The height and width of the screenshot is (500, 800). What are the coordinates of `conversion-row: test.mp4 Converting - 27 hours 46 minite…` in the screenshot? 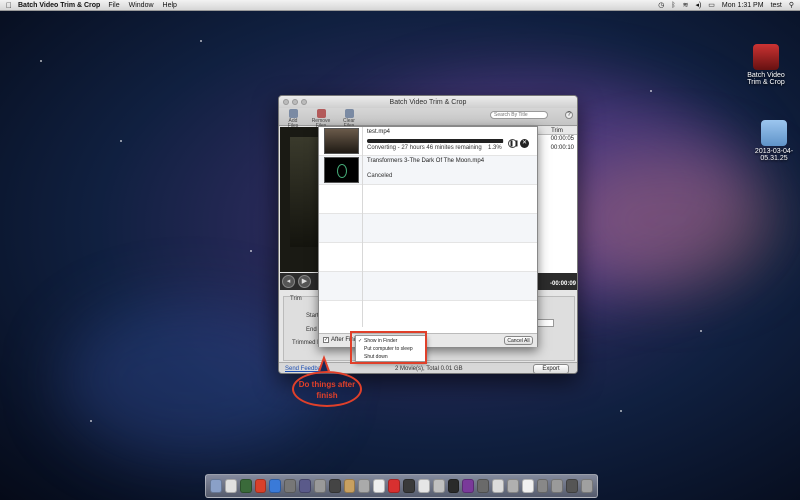 It's located at (428, 141).